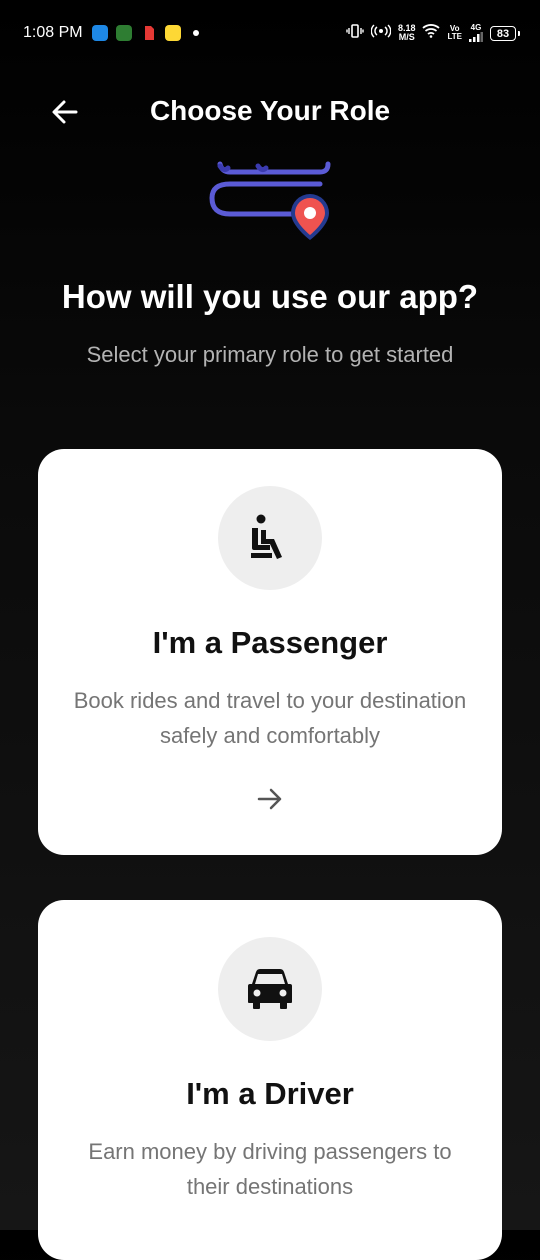 The width and height of the screenshot is (540, 1260). Describe the element at coordinates (505, 33) in the screenshot. I see `battery-icon: 83` at that location.